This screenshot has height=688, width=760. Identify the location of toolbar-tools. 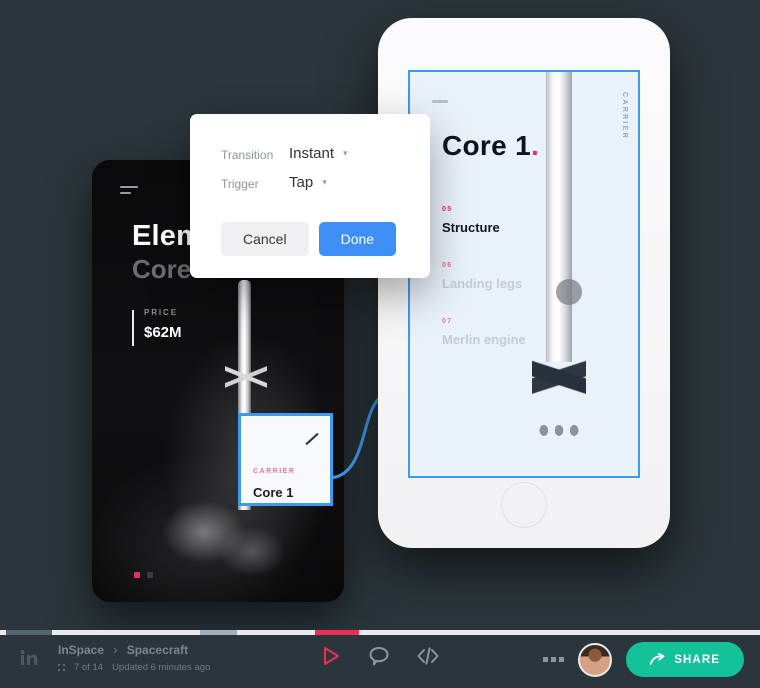
(380, 656).